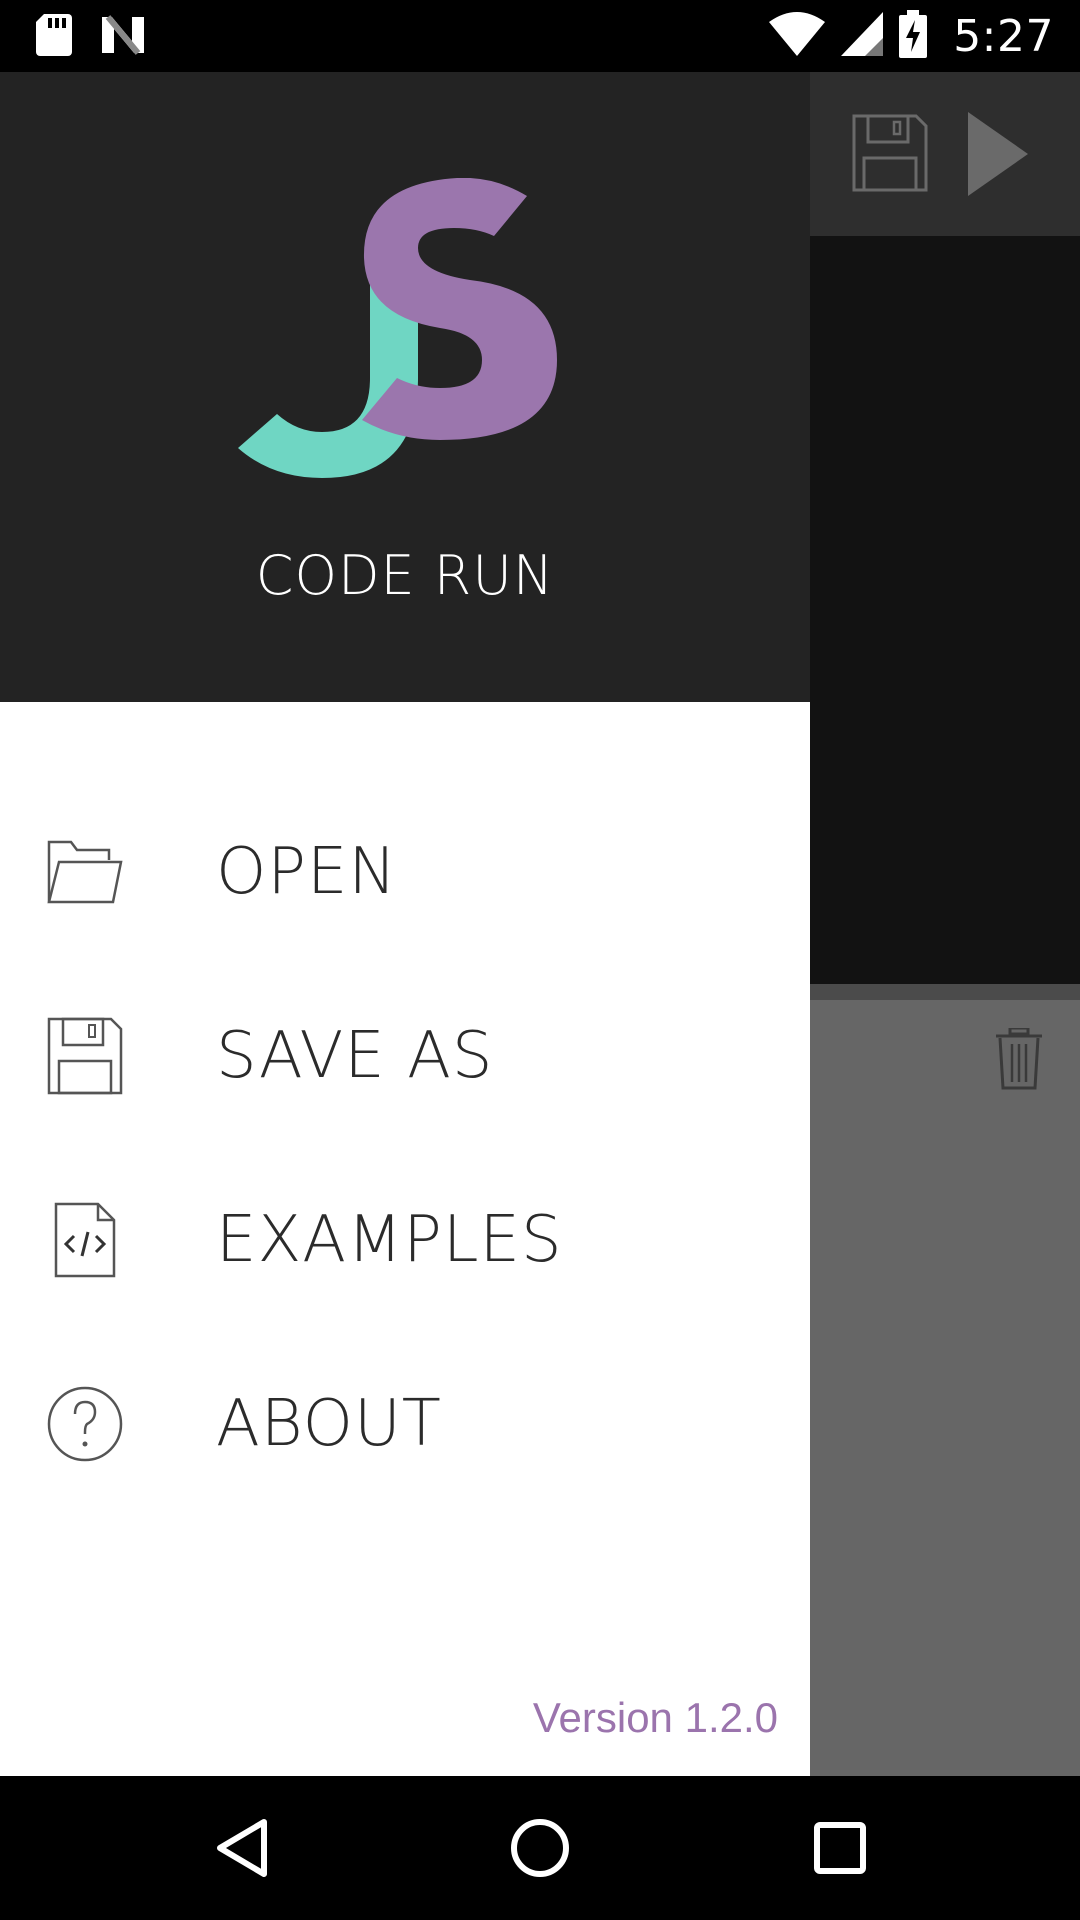 The width and height of the screenshot is (1080, 1920). What do you see at coordinates (307, 872) in the screenshot?
I see `menu-item-label: OPEN` at bounding box center [307, 872].